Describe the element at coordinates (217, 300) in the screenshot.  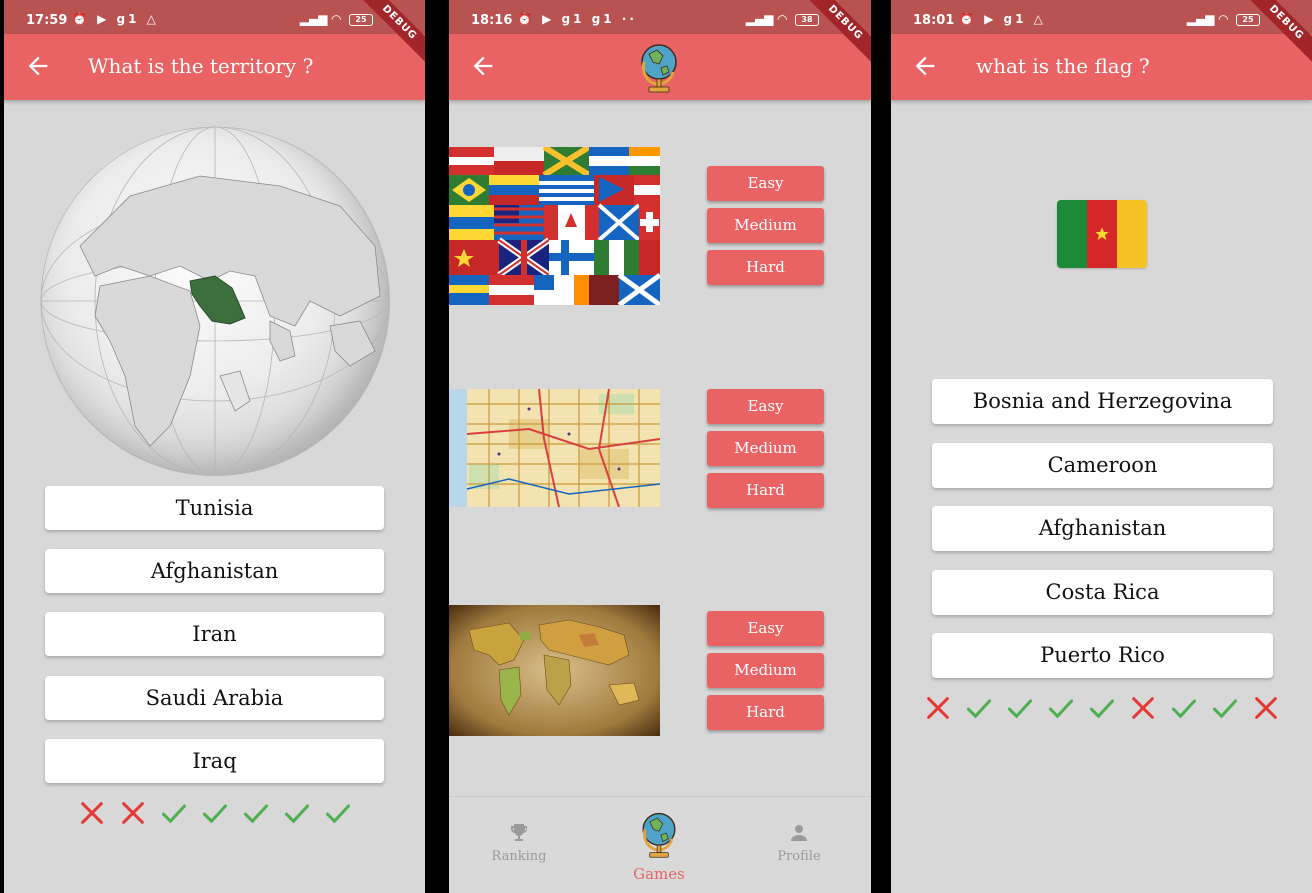
I see `highlighted-territory` at that location.